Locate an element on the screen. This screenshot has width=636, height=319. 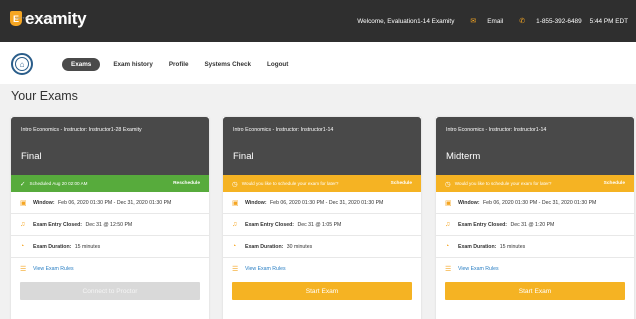
envelope-icon: ✉ is located at coordinates (473, 21).